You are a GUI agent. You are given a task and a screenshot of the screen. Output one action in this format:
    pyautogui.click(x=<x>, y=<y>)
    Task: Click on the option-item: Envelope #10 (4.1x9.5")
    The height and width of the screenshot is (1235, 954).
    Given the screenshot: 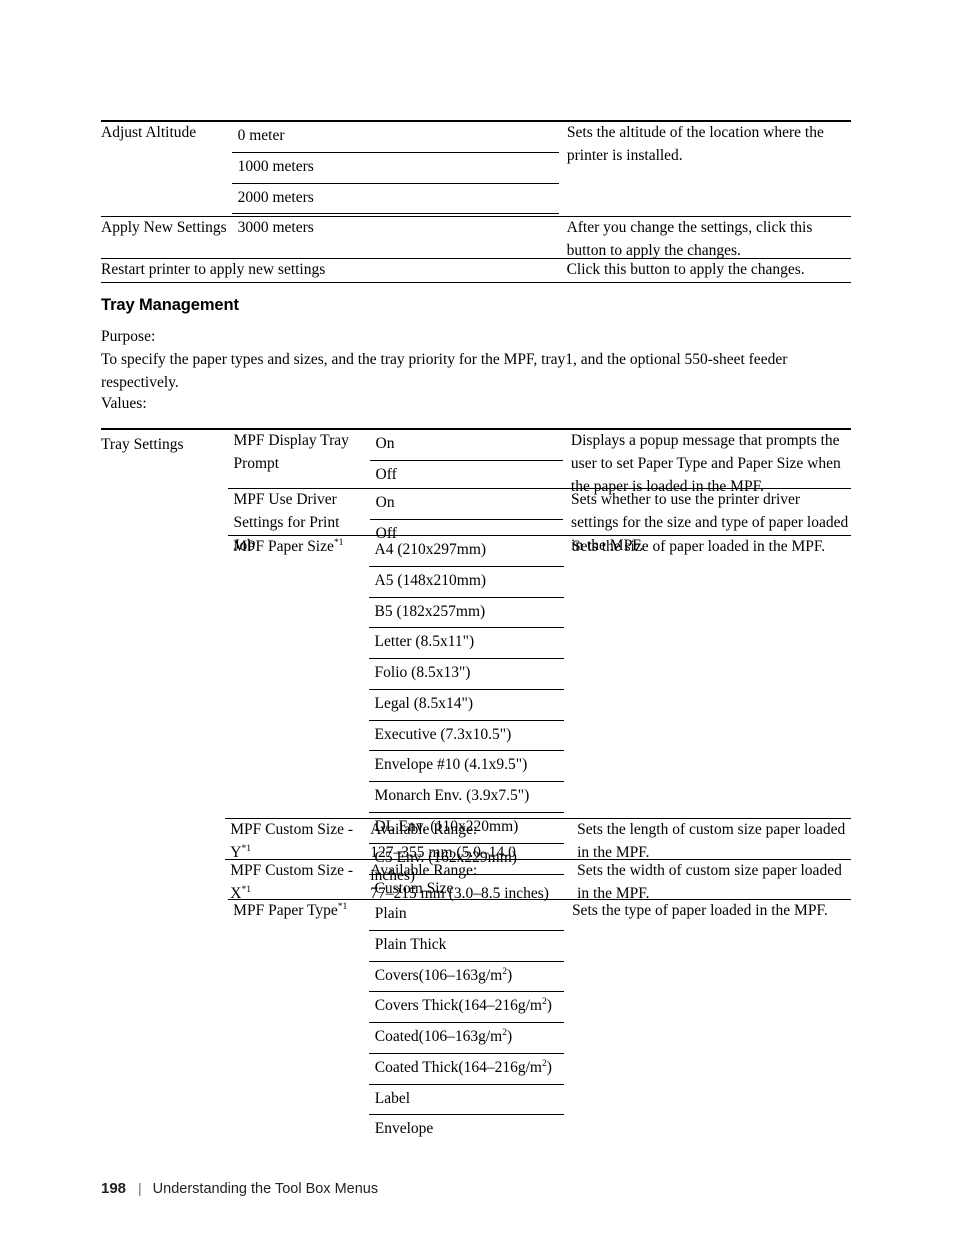 What is the action you would take?
    pyautogui.click(x=466, y=765)
    